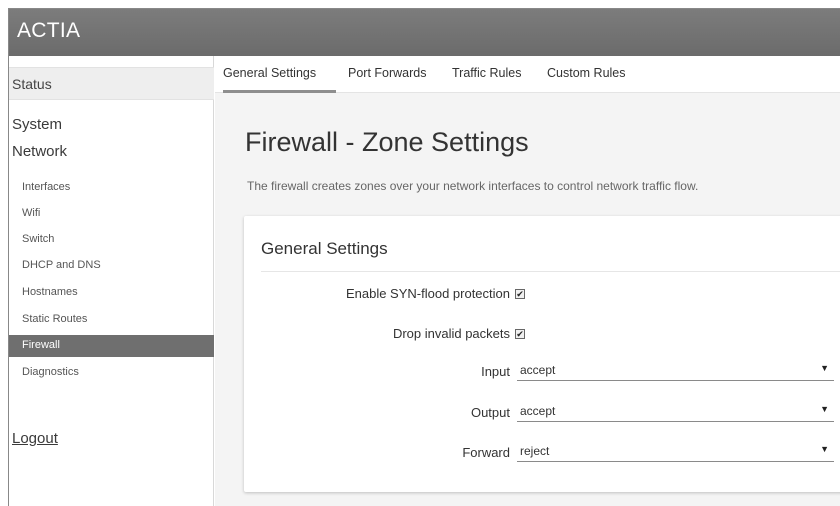  I want to click on sidebar-item-label: Wifi, so click(31, 213).